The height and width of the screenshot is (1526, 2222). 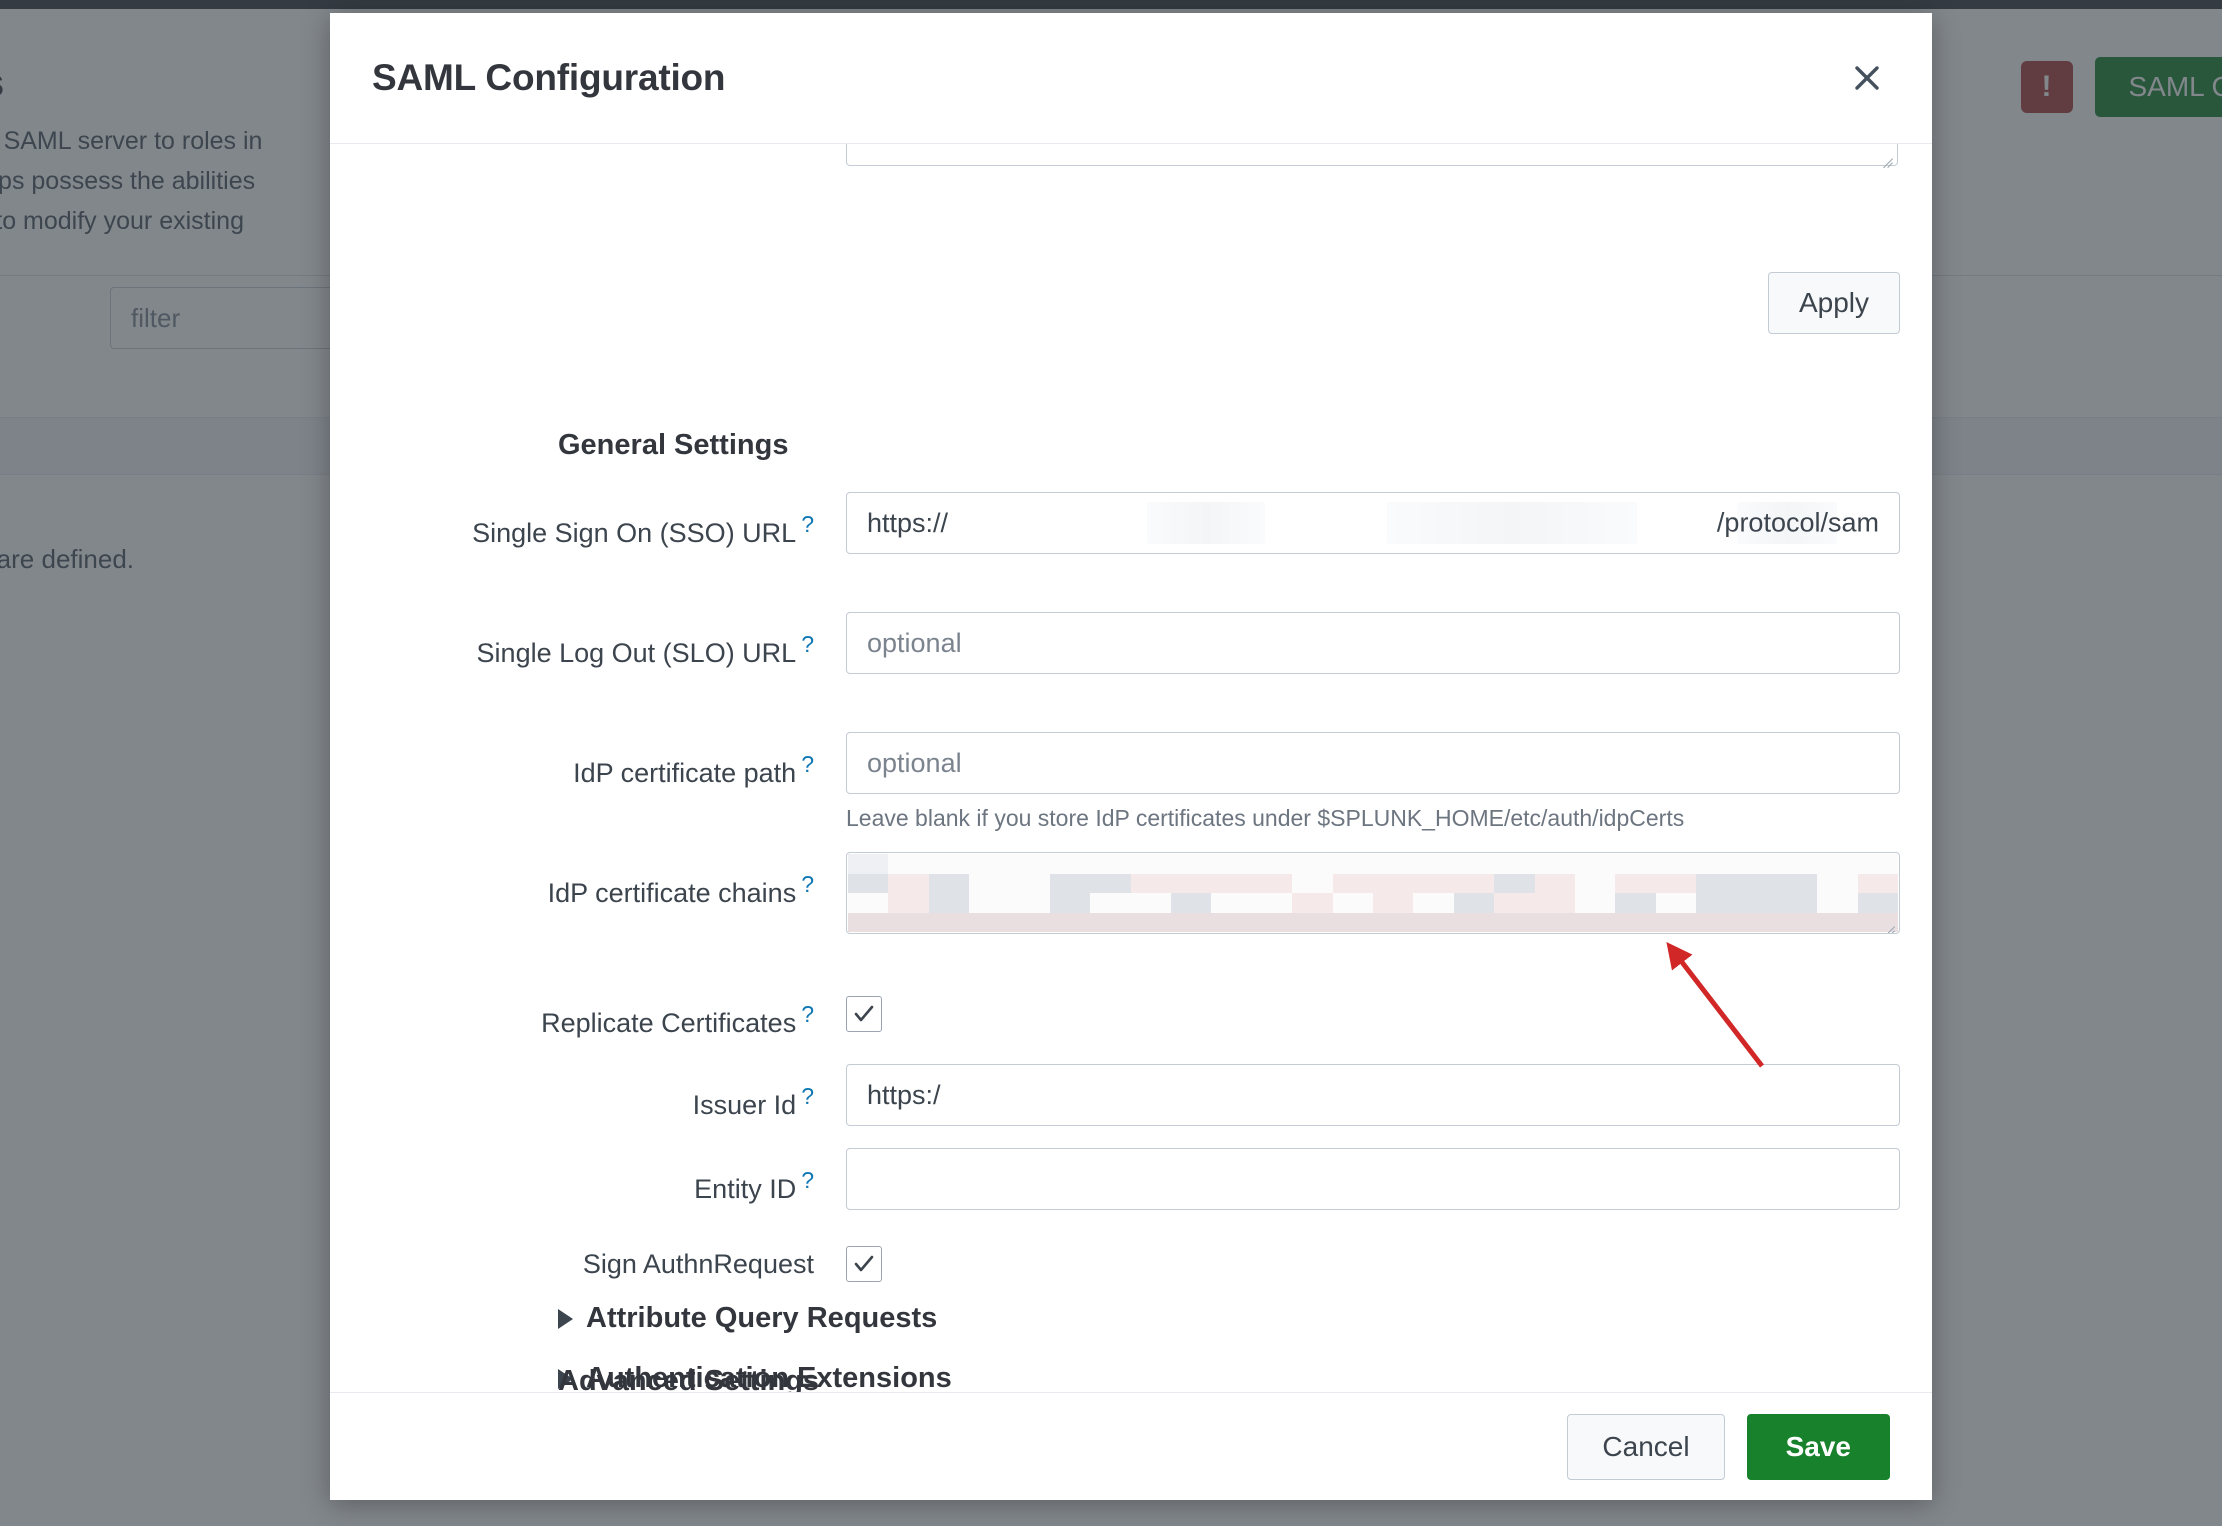 I want to click on section-attribute-query-requests: Attribute Query Requests, so click(x=747, y=1318).